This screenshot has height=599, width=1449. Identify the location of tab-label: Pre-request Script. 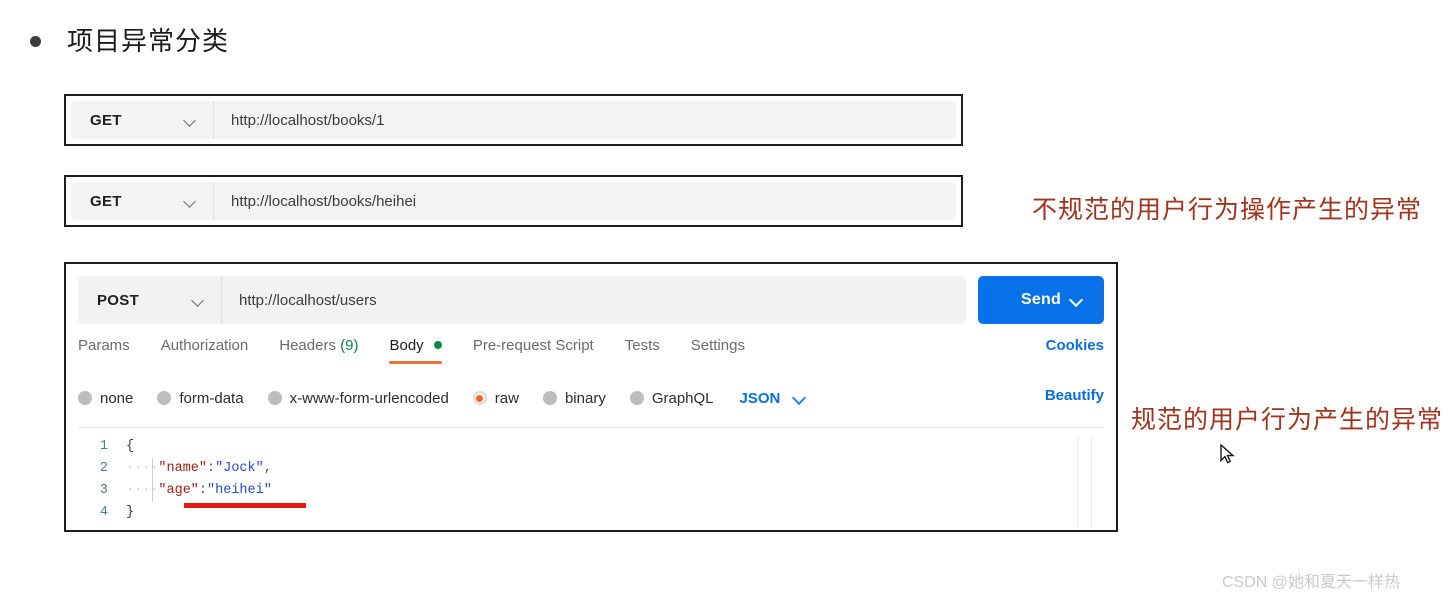
(533, 345).